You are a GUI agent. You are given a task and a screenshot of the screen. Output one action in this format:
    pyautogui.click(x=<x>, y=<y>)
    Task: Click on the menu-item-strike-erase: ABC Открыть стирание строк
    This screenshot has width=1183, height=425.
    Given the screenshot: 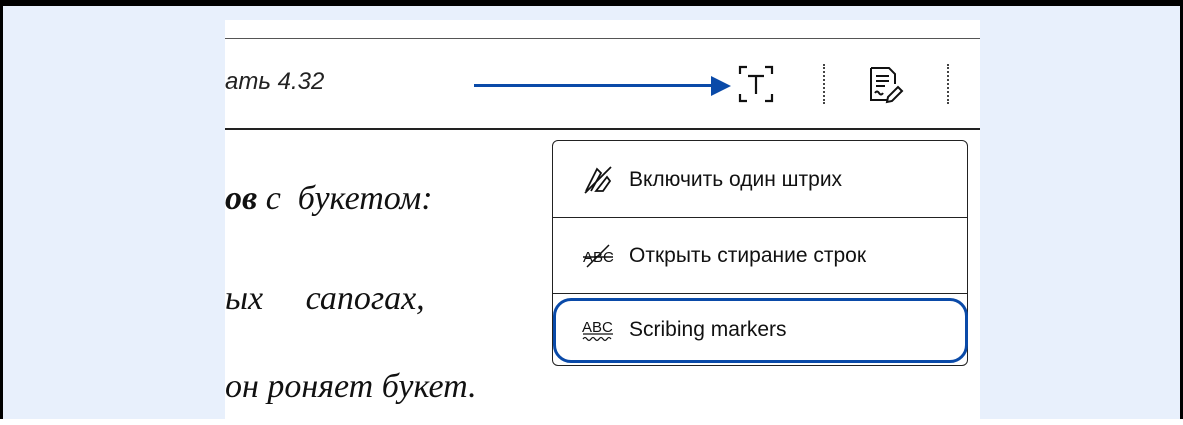 What is the action you would take?
    pyautogui.click(x=760, y=256)
    